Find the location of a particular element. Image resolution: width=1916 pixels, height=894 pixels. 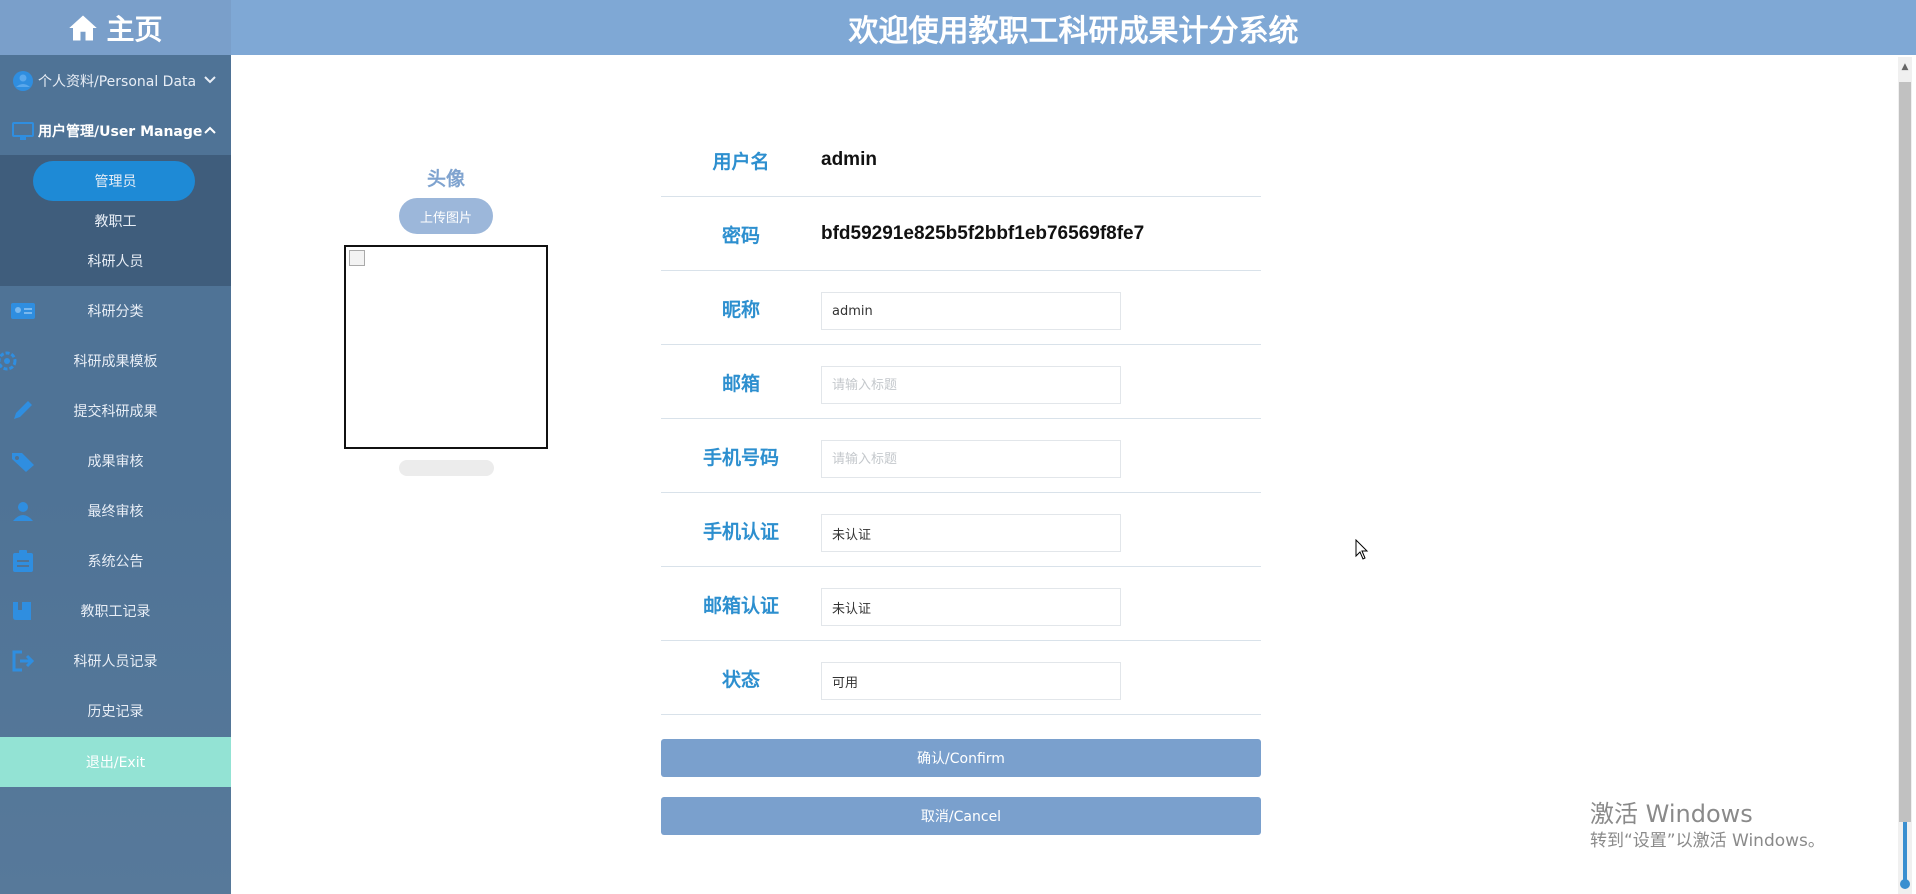

phone-verify-label: 手机认证 is located at coordinates (740, 531).